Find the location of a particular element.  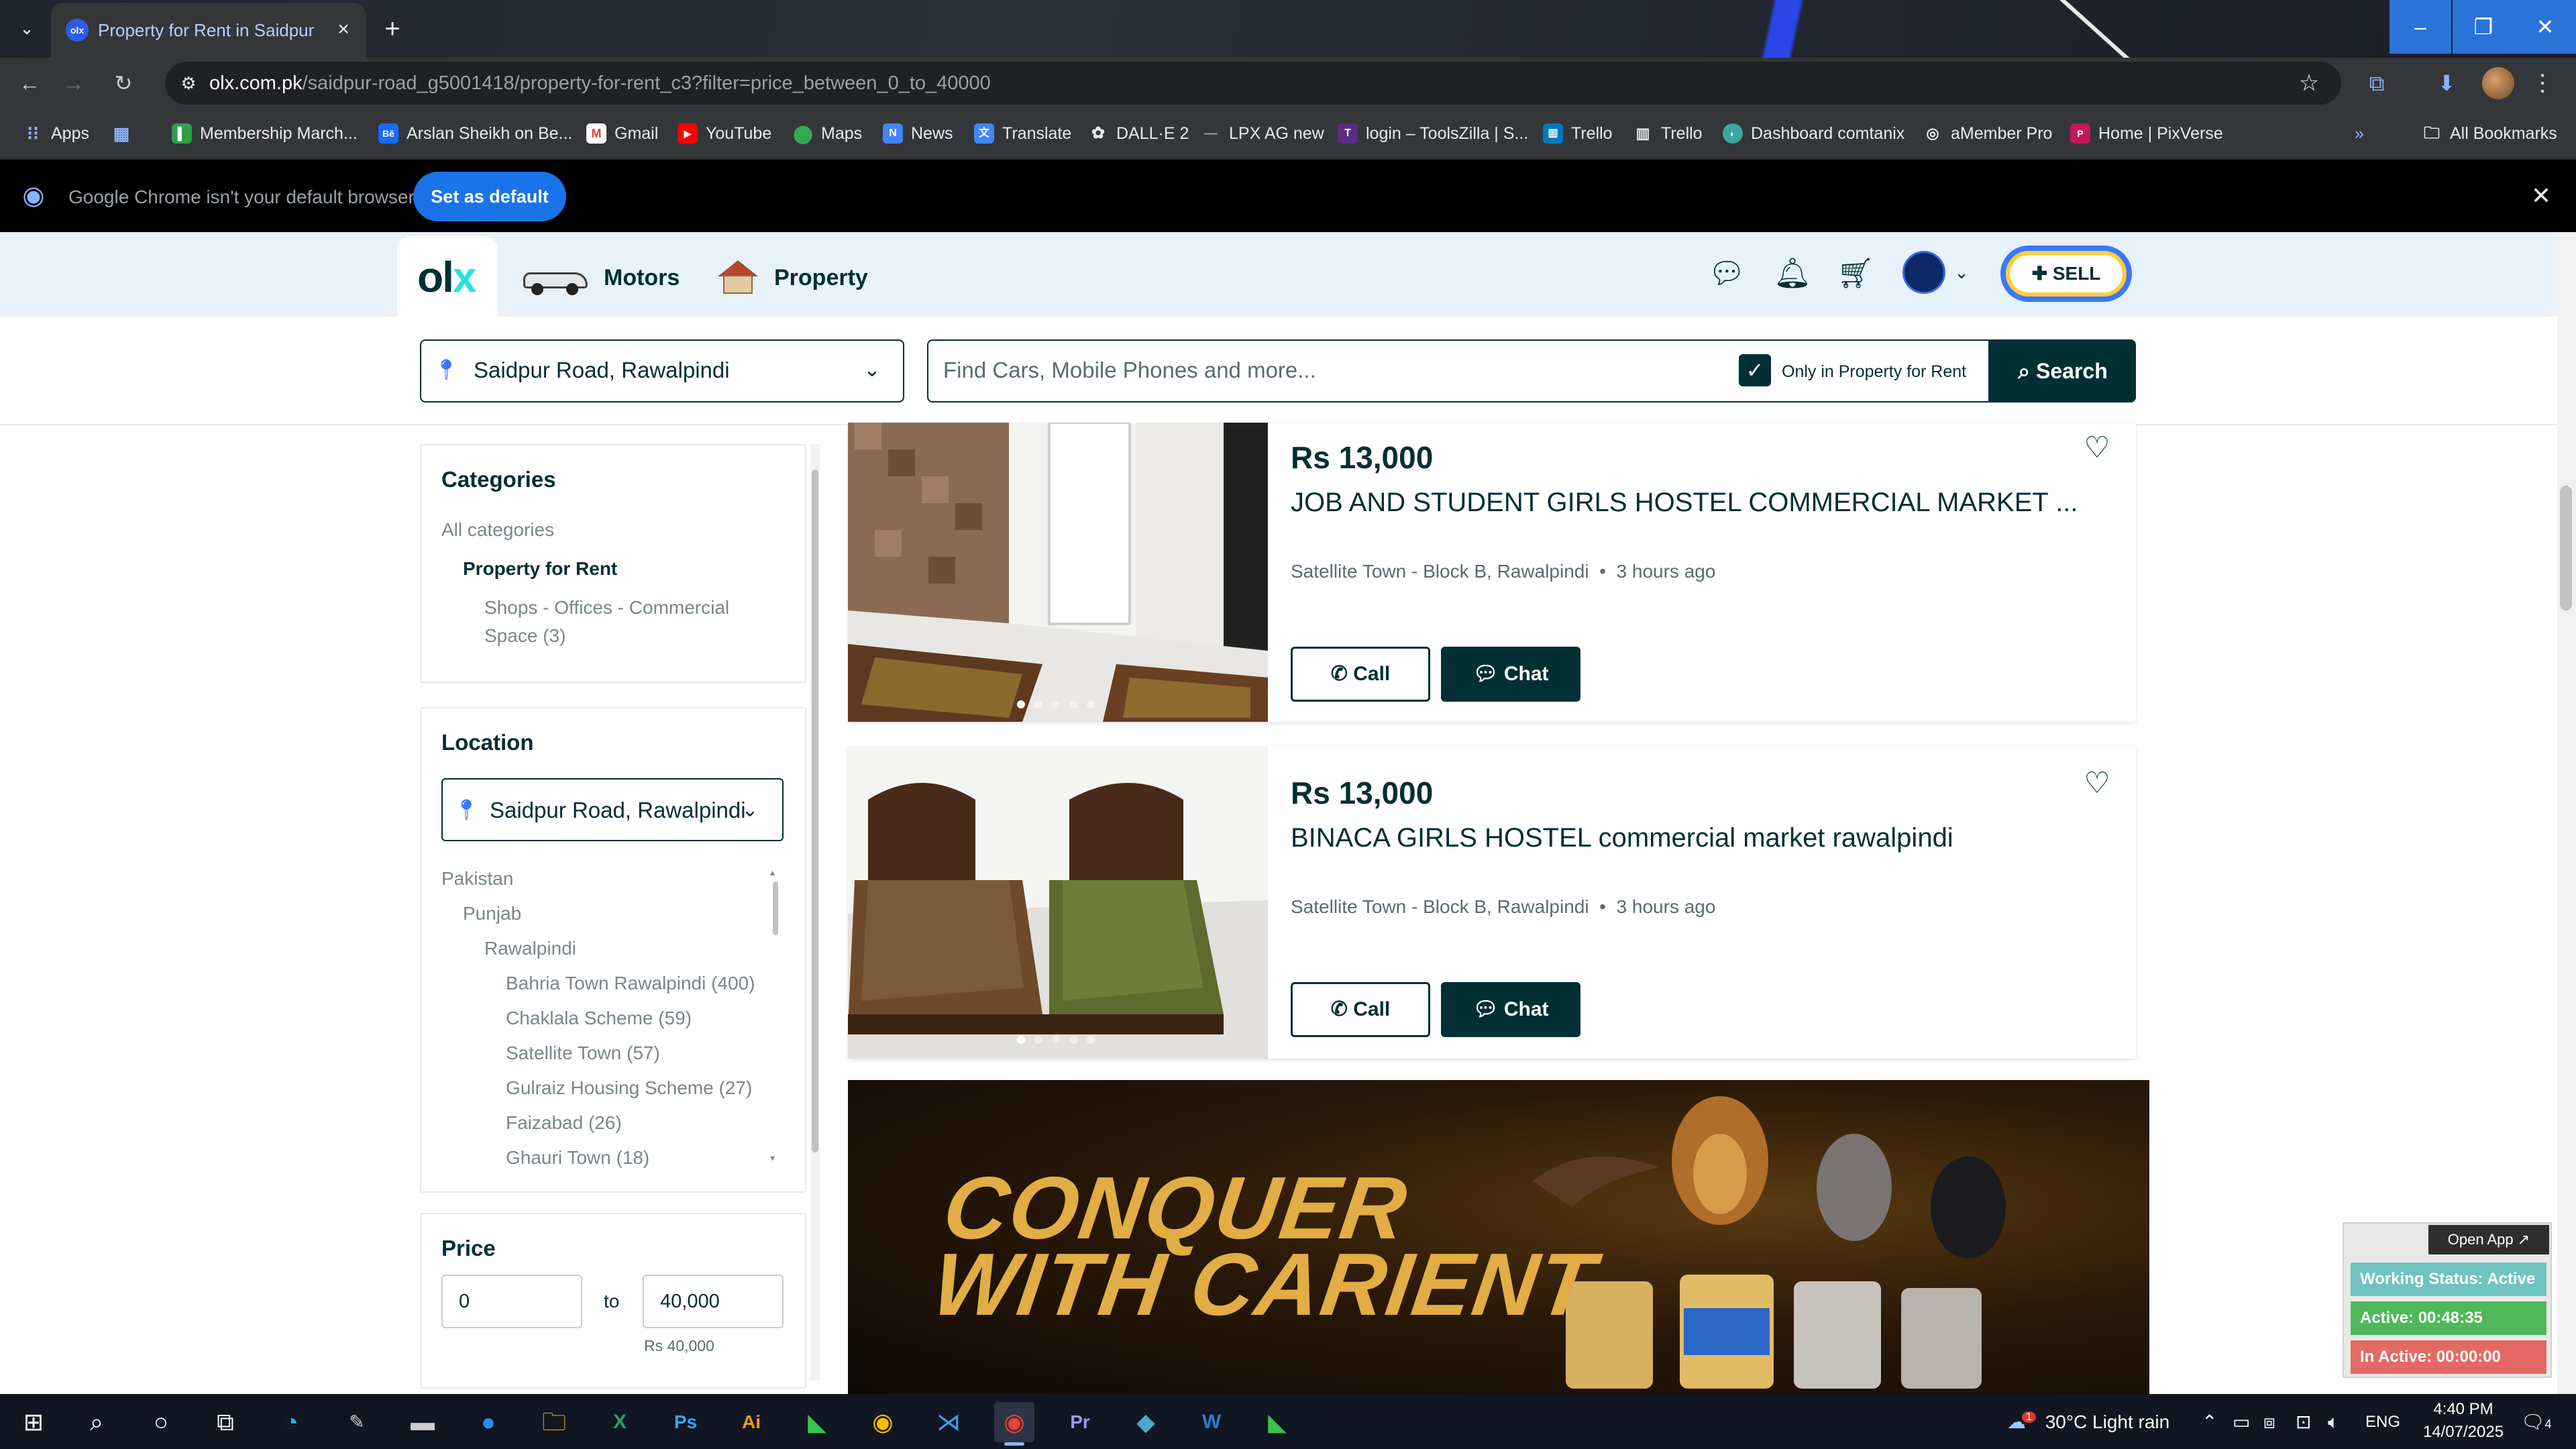

bookmark-translate: 文 Translate is located at coordinates (1022, 133).